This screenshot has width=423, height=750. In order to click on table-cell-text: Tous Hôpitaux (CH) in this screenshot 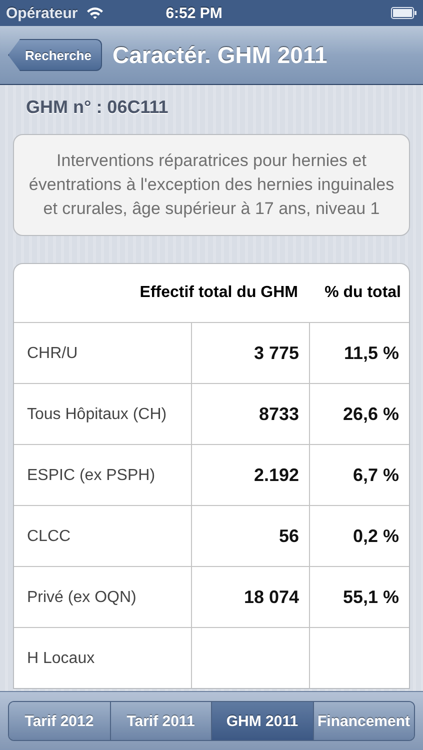, I will do `click(97, 414)`.